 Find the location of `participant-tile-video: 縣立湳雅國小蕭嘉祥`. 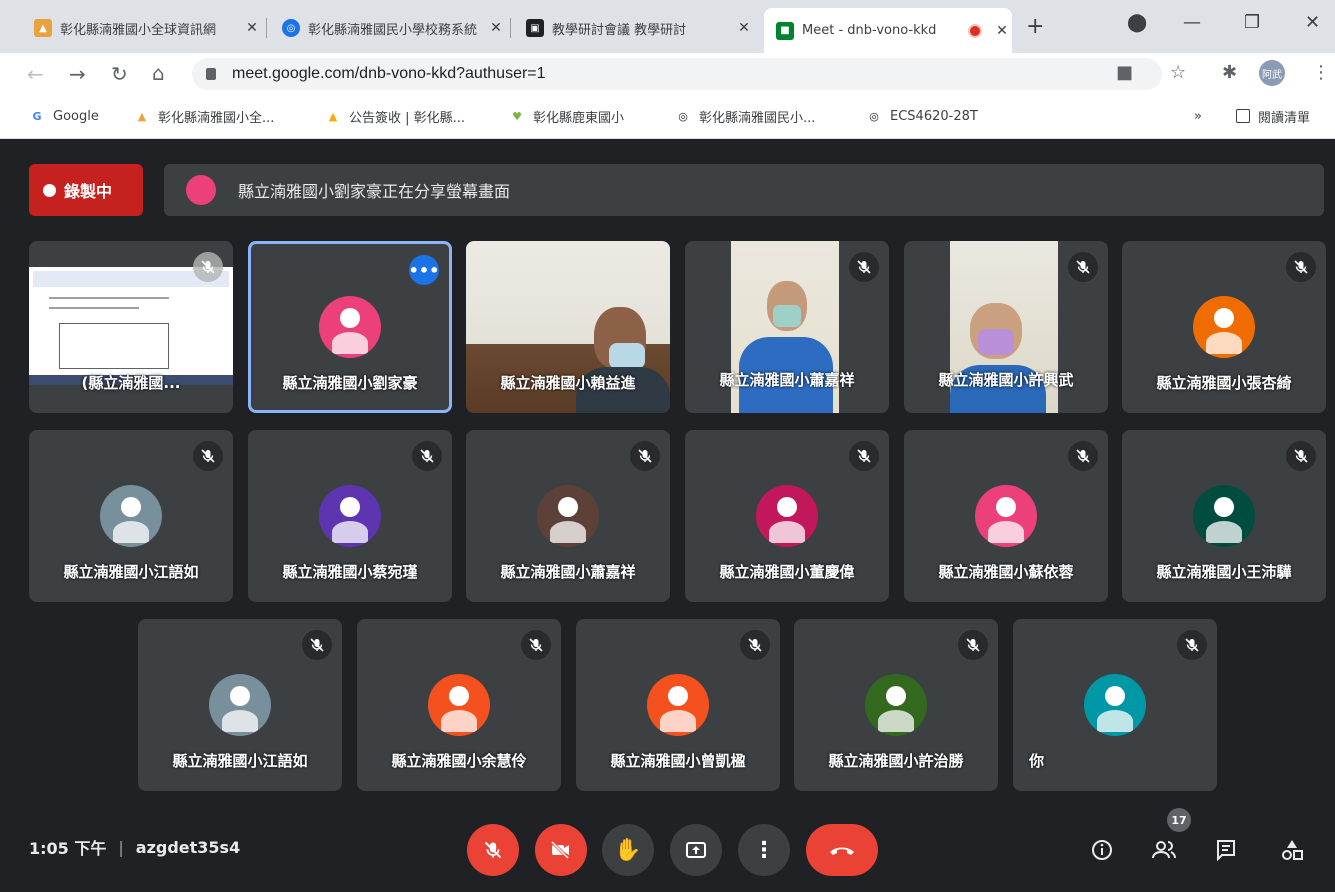

participant-tile-video: 縣立湳雅國小蕭嘉祥 is located at coordinates (787, 327).